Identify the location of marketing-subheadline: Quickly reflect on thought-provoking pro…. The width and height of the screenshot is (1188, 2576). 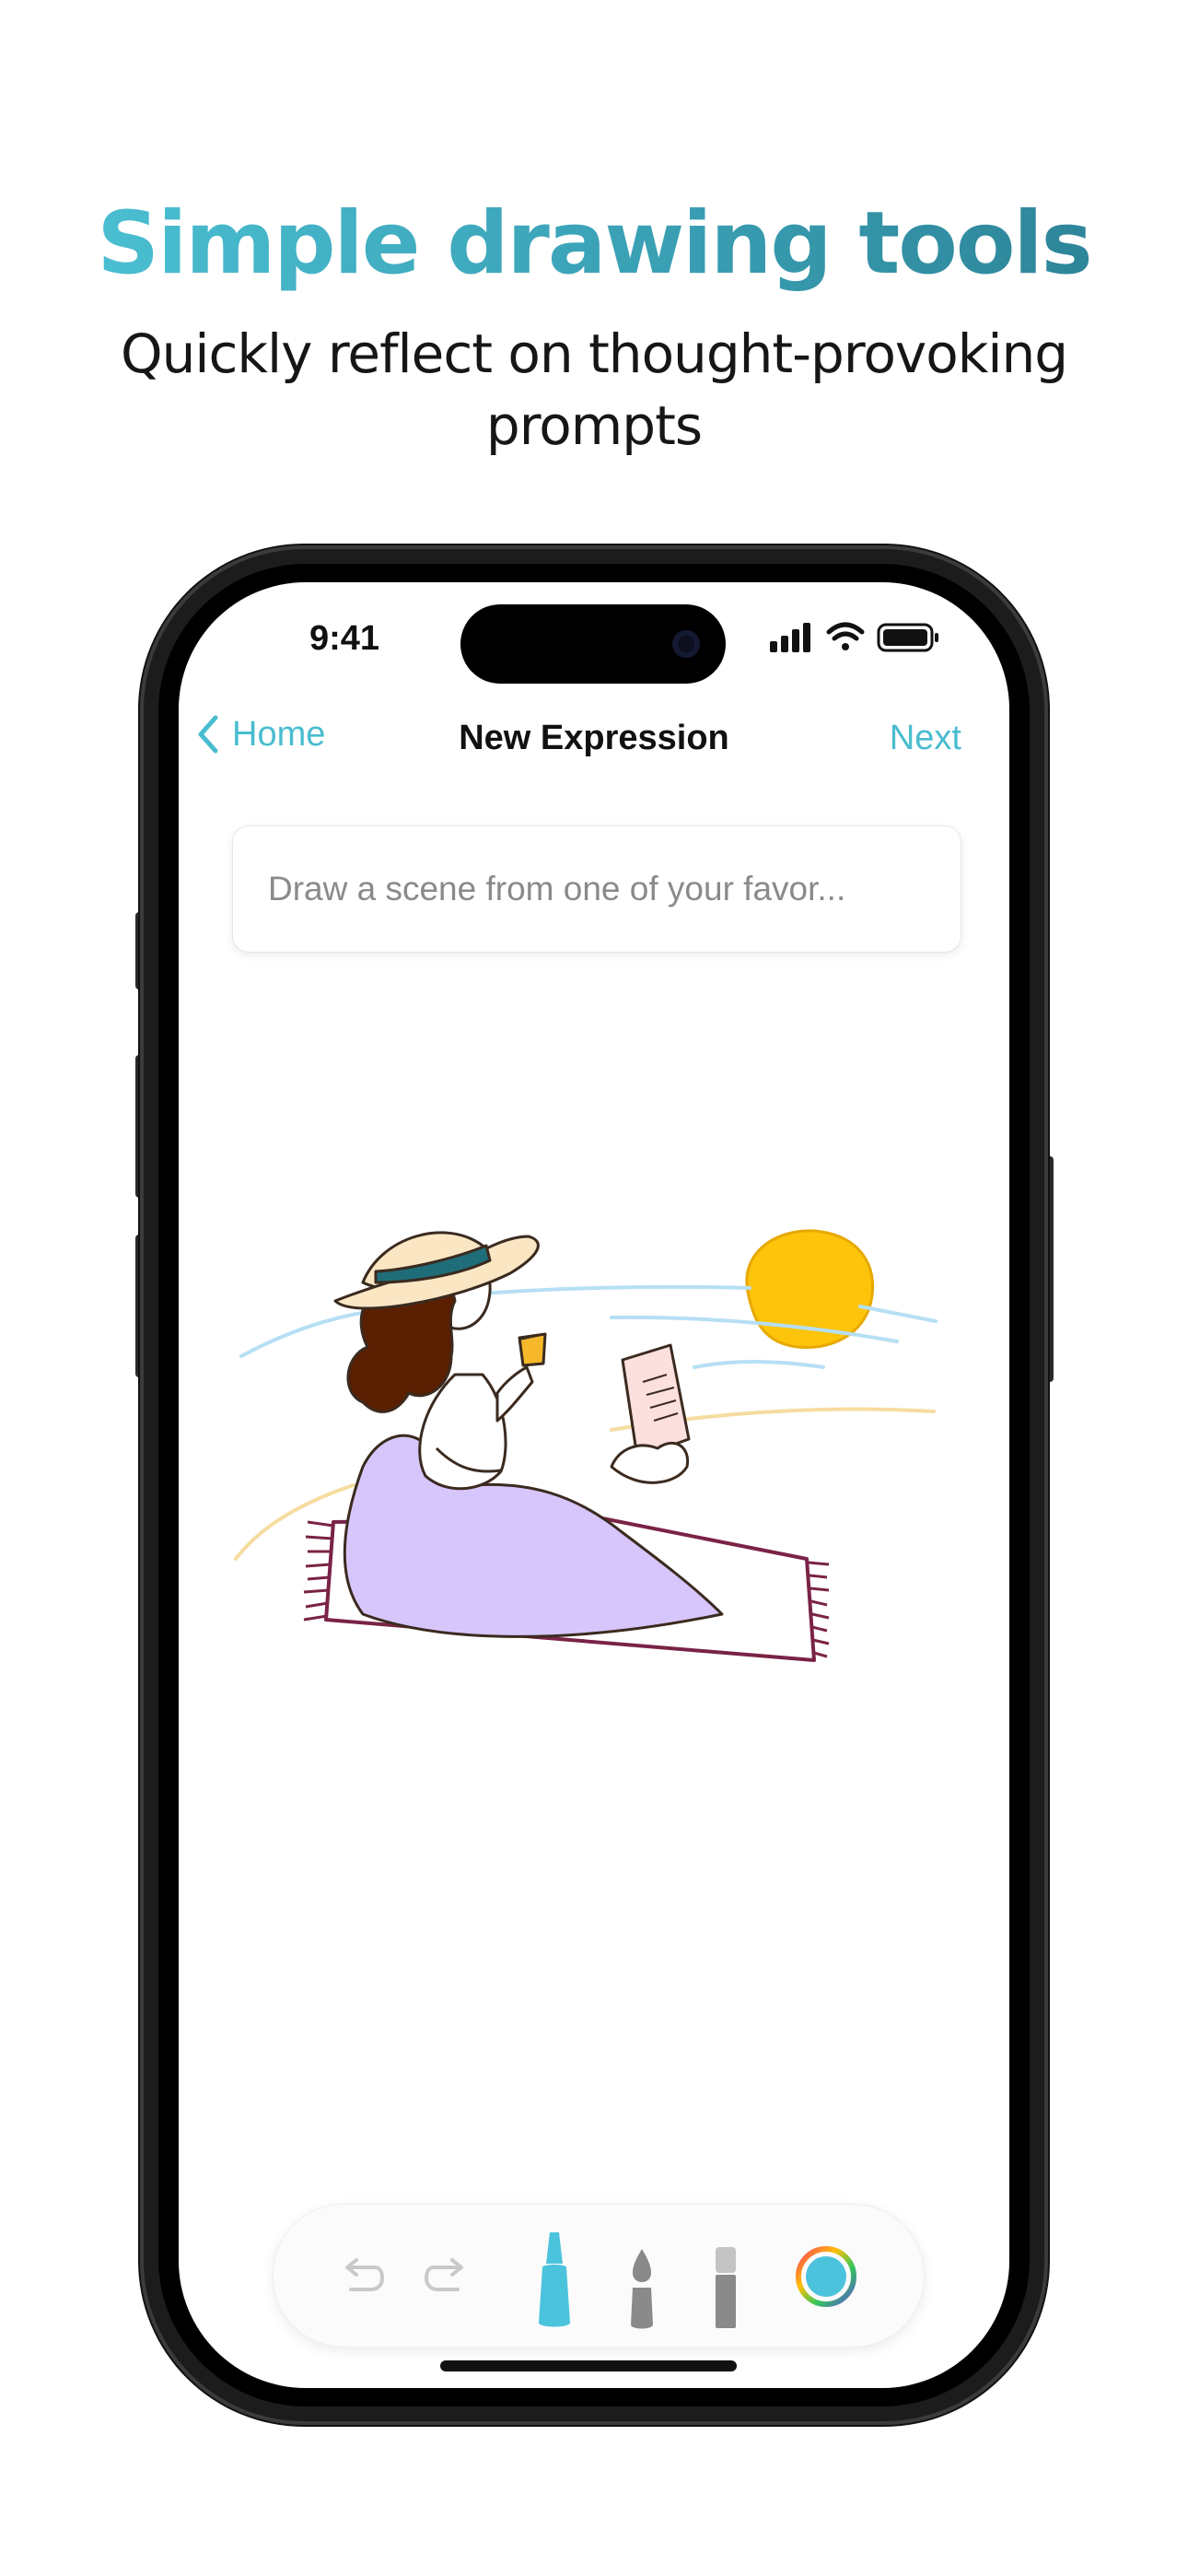
(594, 389).